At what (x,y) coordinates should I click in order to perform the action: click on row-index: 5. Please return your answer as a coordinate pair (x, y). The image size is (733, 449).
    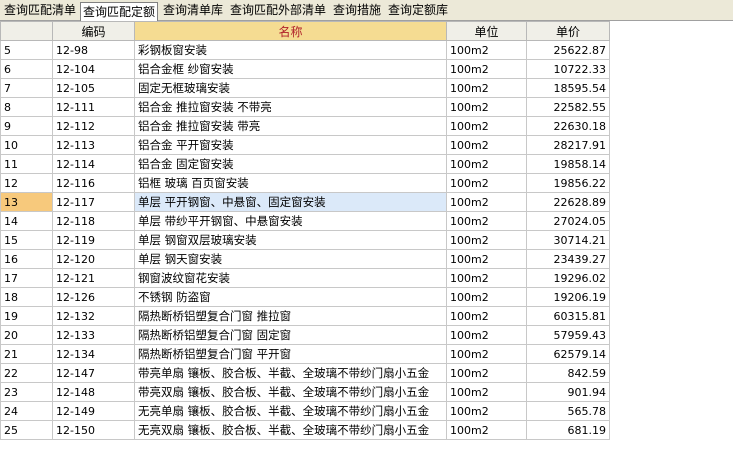
    Looking at the image, I should click on (26, 50).